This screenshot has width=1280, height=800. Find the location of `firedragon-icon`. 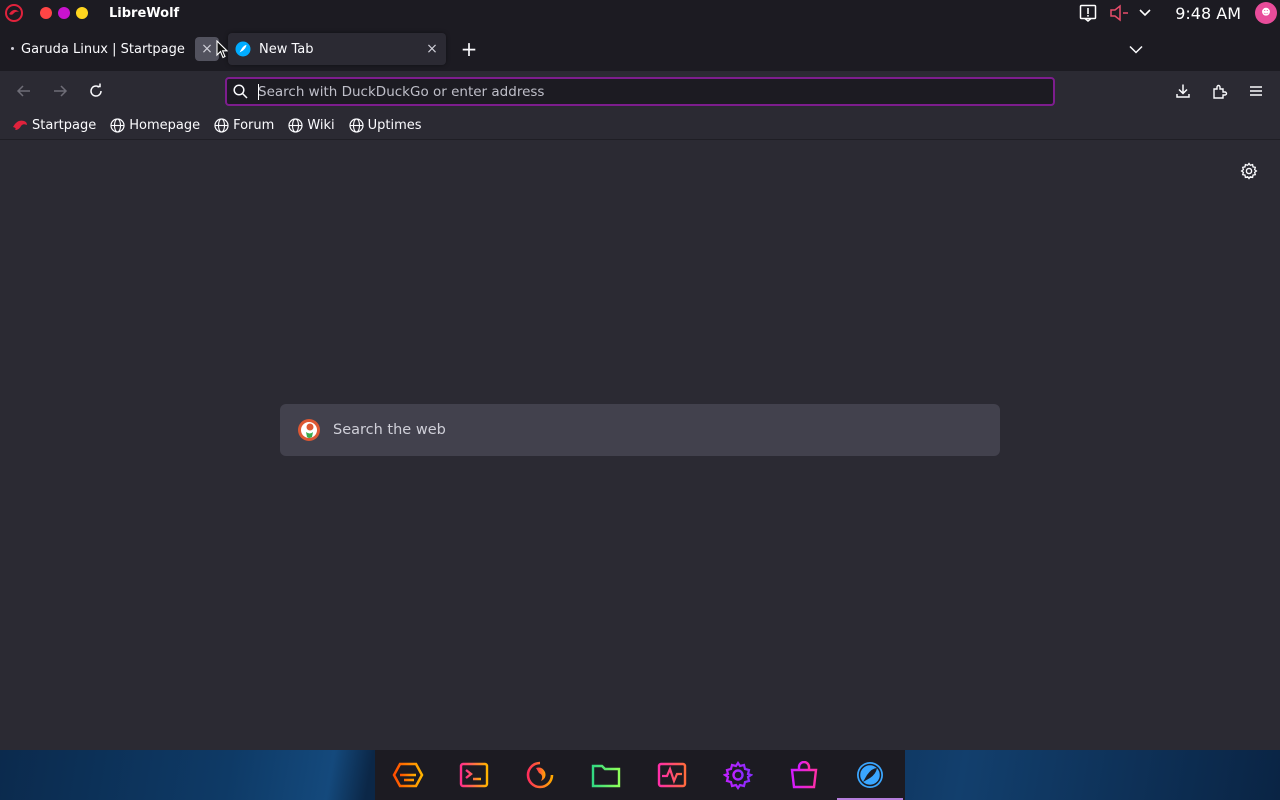

firedragon-icon is located at coordinates (540, 775).